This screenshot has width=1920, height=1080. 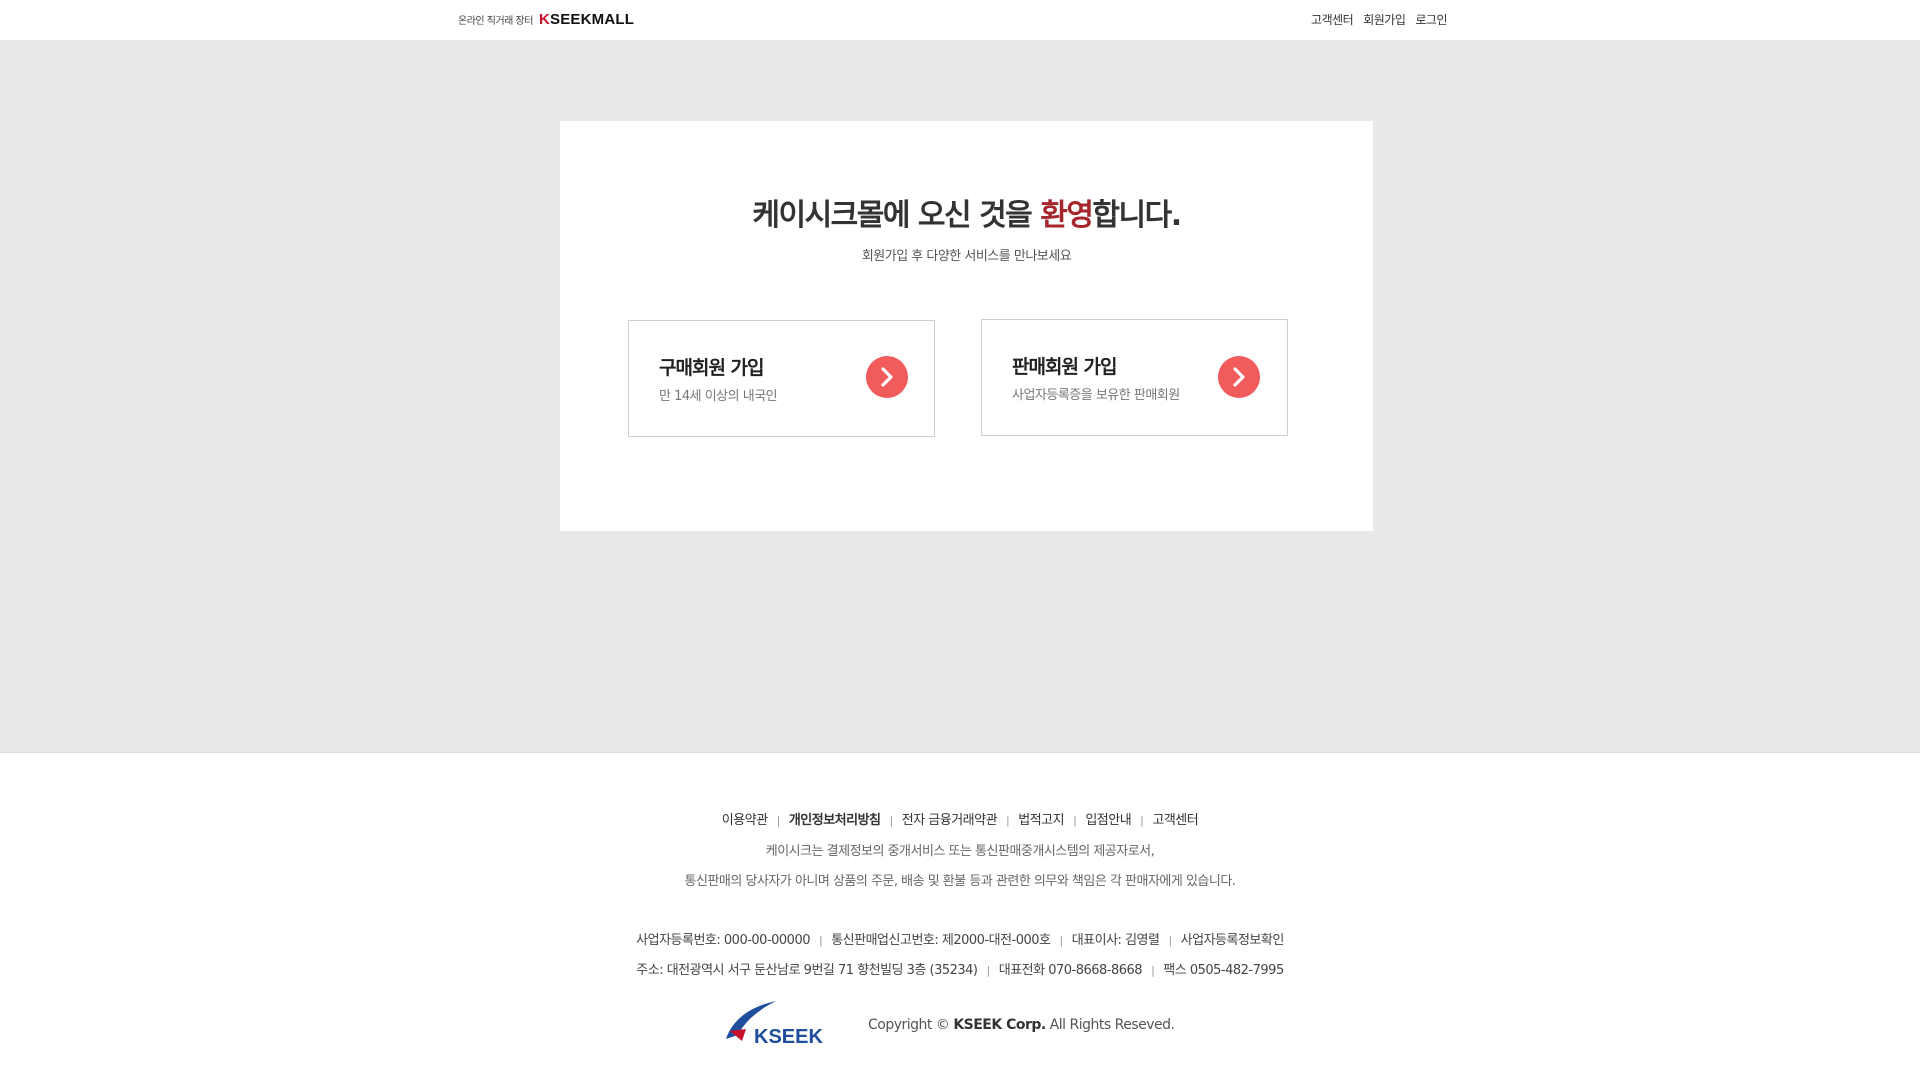 I want to click on mail-order-number: 통신판매업신고번호: 제2000-대전-000호, so click(x=941, y=940).